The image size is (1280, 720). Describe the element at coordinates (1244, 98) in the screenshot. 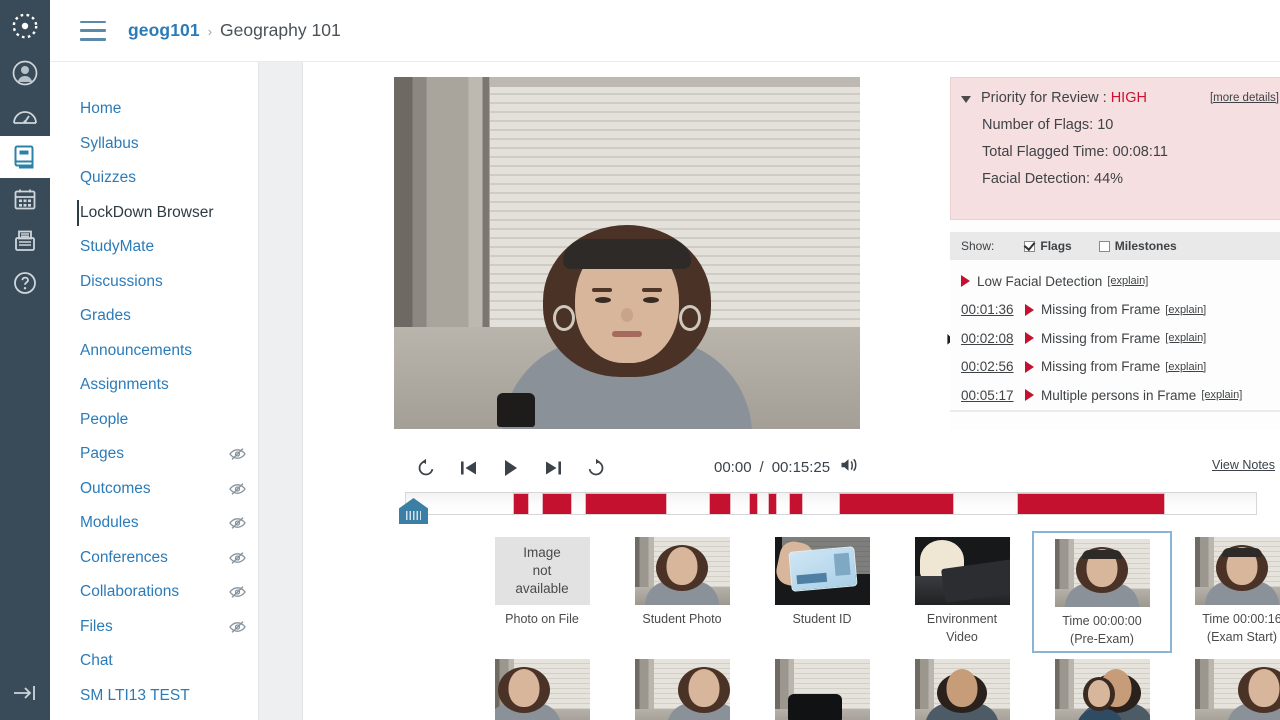

I see `more-details-link: [more details]` at that location.